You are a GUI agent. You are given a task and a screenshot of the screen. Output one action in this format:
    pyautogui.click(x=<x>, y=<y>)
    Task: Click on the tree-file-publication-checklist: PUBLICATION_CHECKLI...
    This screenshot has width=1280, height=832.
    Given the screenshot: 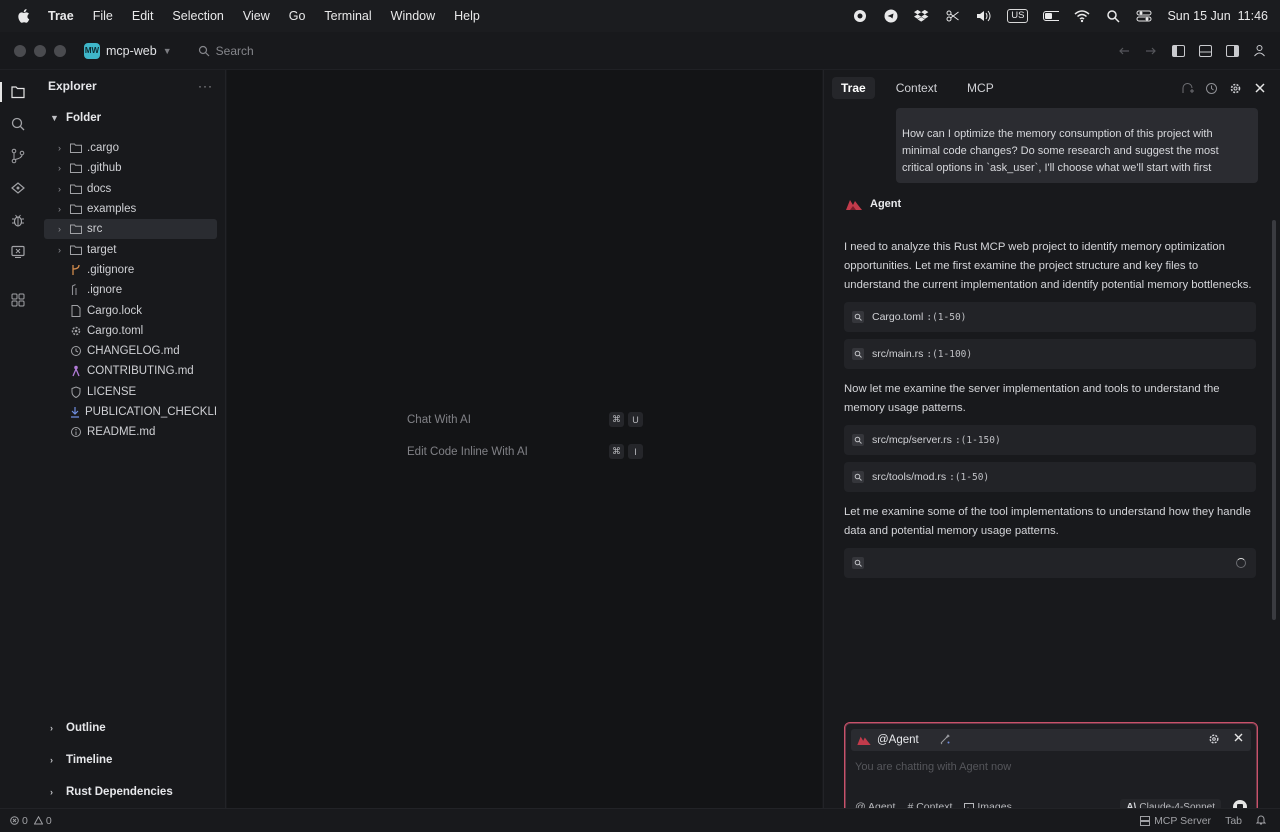 What is the action you would take?
    pyautogui.click(x=130, y=412)
    